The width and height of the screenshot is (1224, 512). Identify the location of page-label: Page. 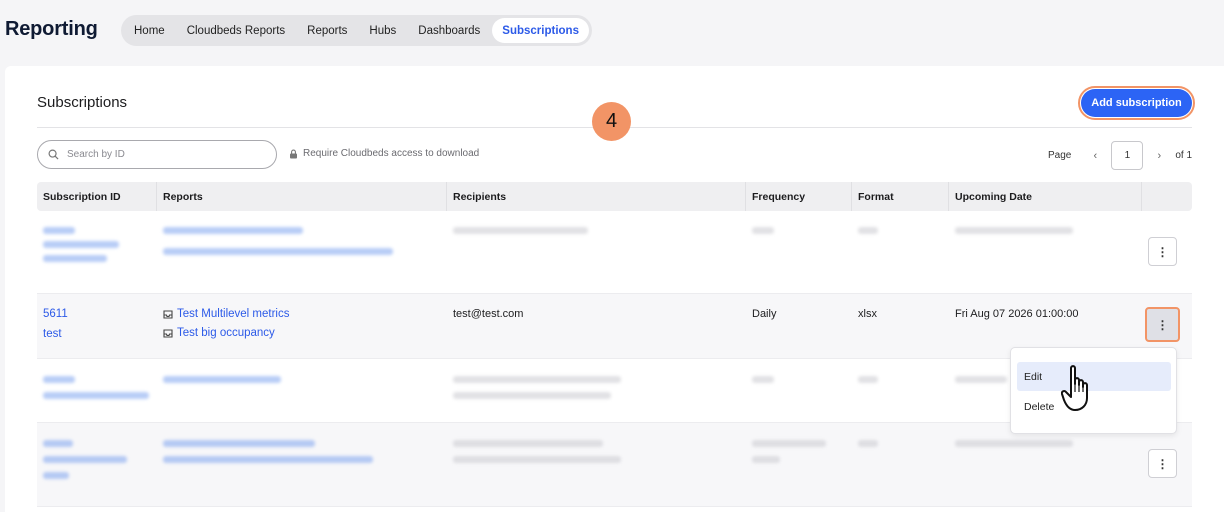
(1060, 155).